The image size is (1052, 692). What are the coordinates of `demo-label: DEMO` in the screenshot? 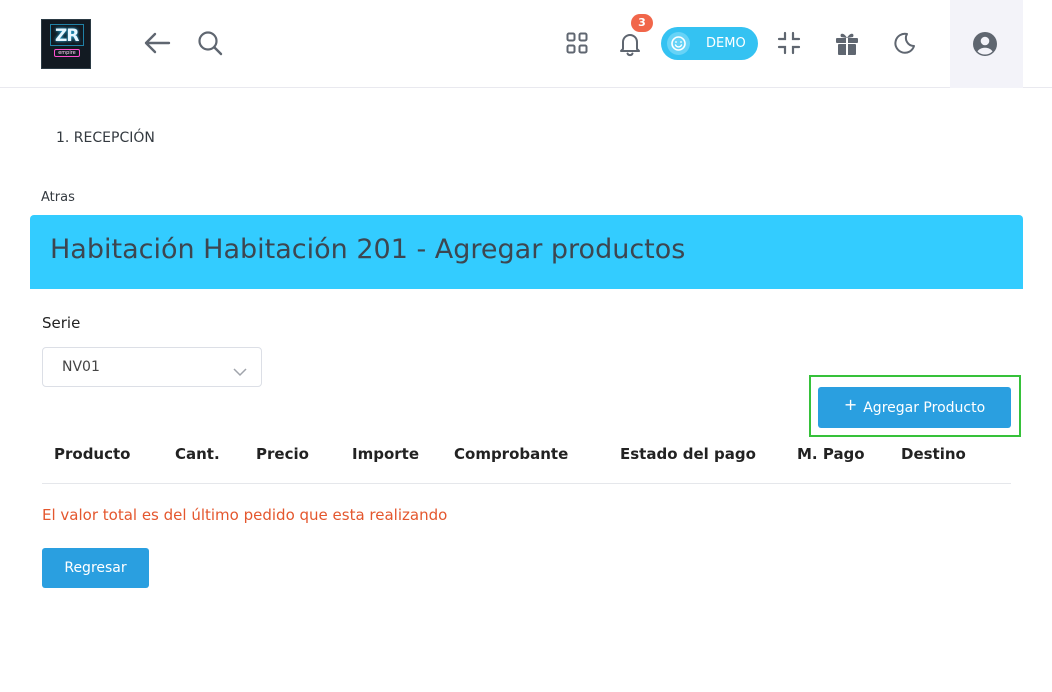 It's located at (726, 43).